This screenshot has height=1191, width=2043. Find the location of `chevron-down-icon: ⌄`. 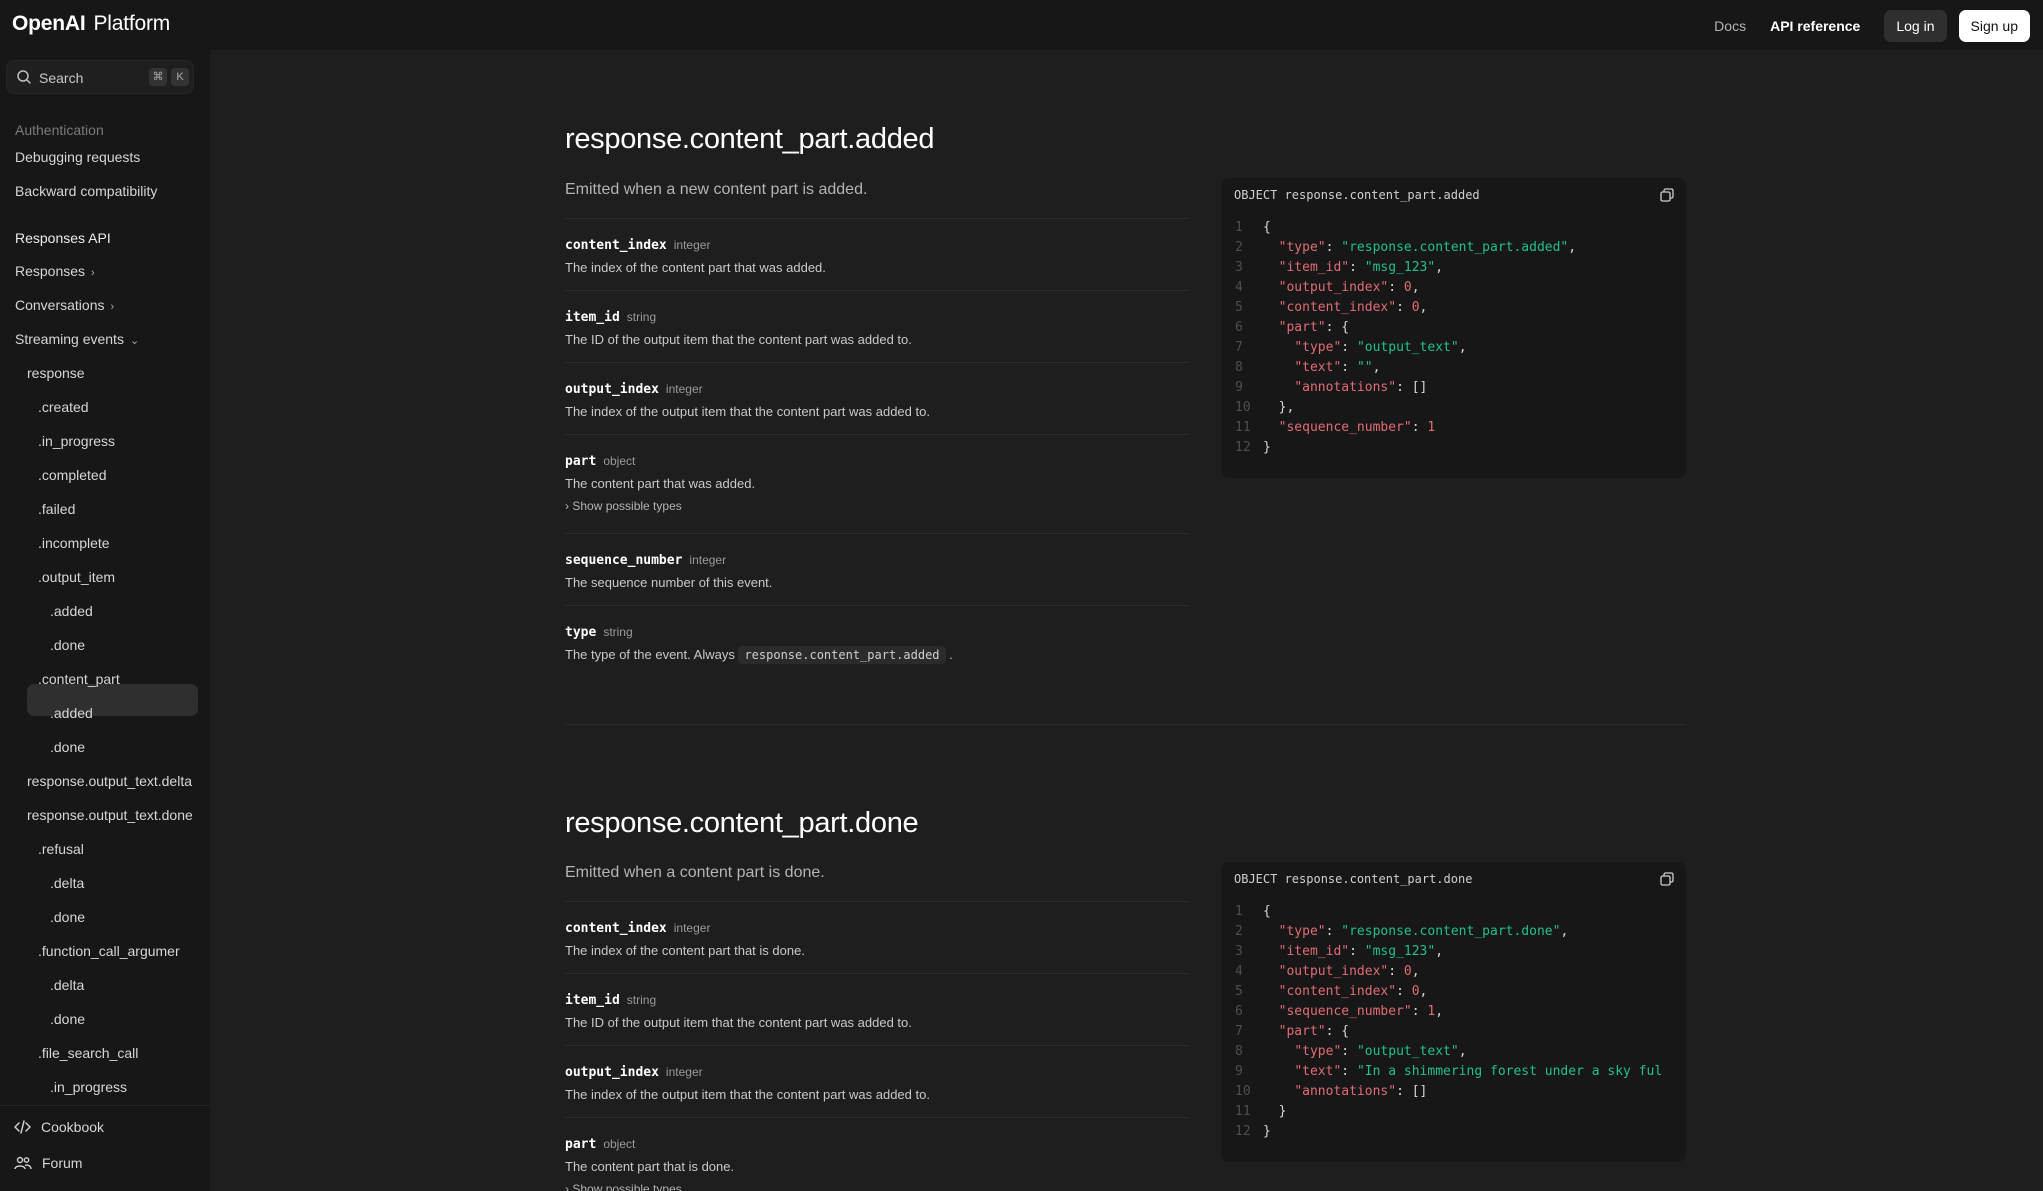

chevron-down-icon: ⌄ is located at coordinates (134, 341).